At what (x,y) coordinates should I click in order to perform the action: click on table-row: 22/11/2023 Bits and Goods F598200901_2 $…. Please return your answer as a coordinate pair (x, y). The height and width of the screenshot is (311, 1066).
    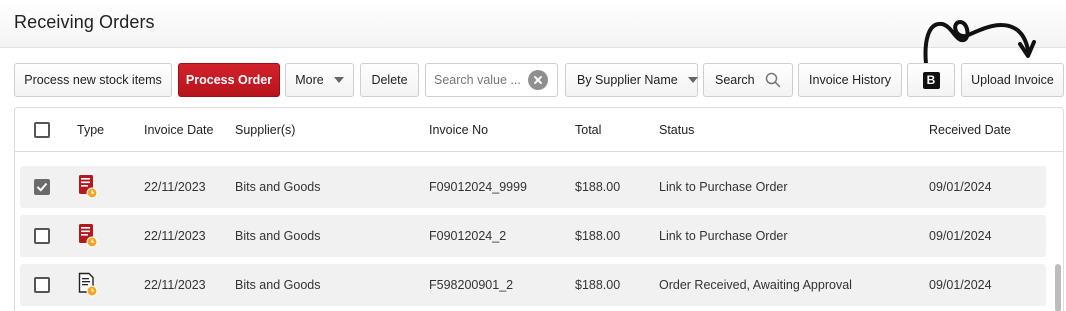
    Looking at the image, I should click on (533, 285).